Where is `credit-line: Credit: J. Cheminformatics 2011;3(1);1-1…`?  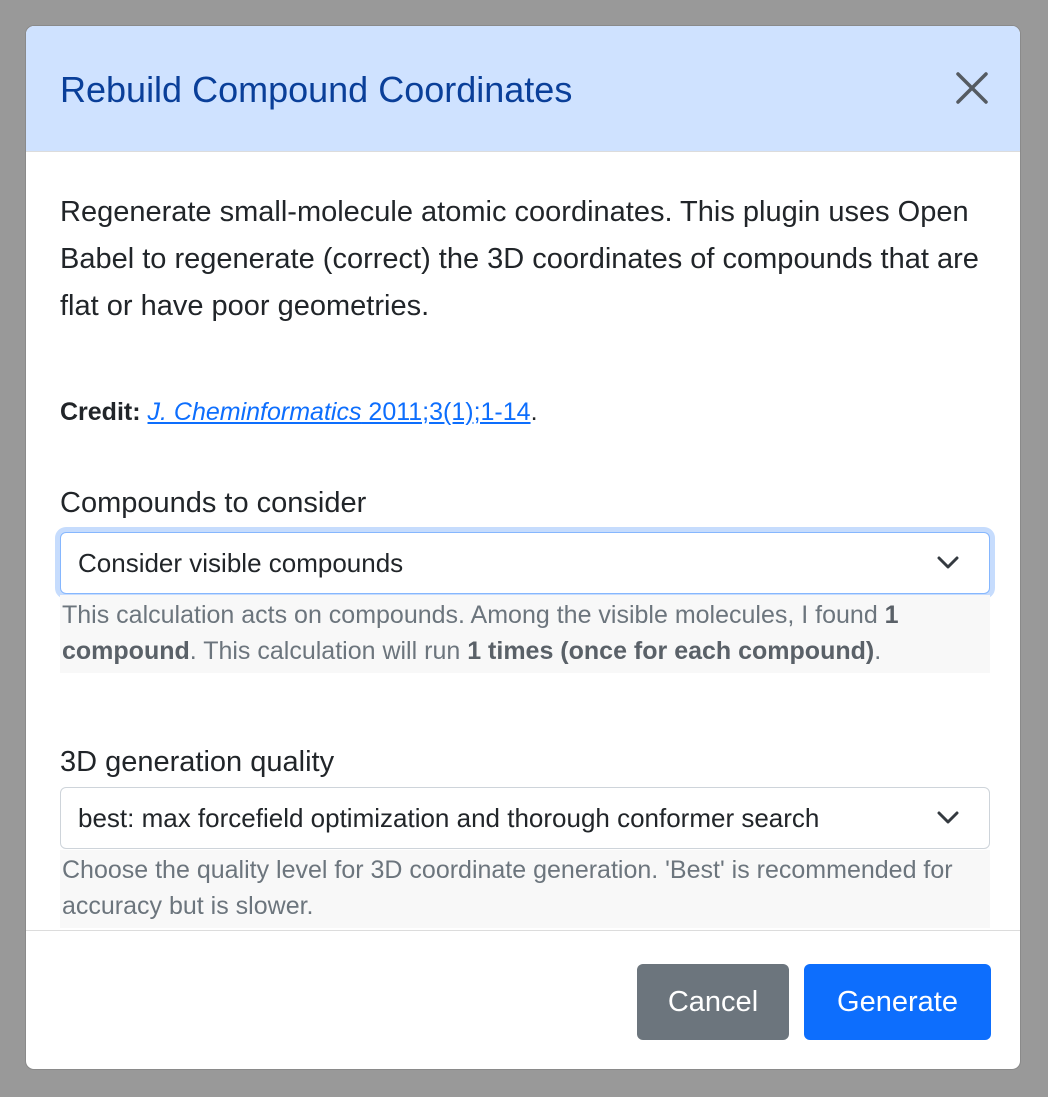
credit-line: Credit: J. Cheminformatics 2011;3(1);1-1… is located at coordinates (299, 412).